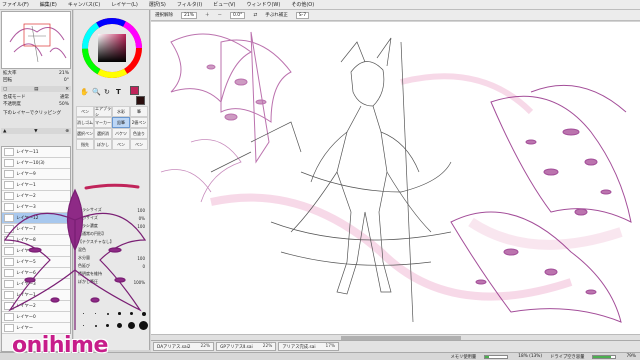  I want to click on layer-row: レイヤー8, so click(36, 240).